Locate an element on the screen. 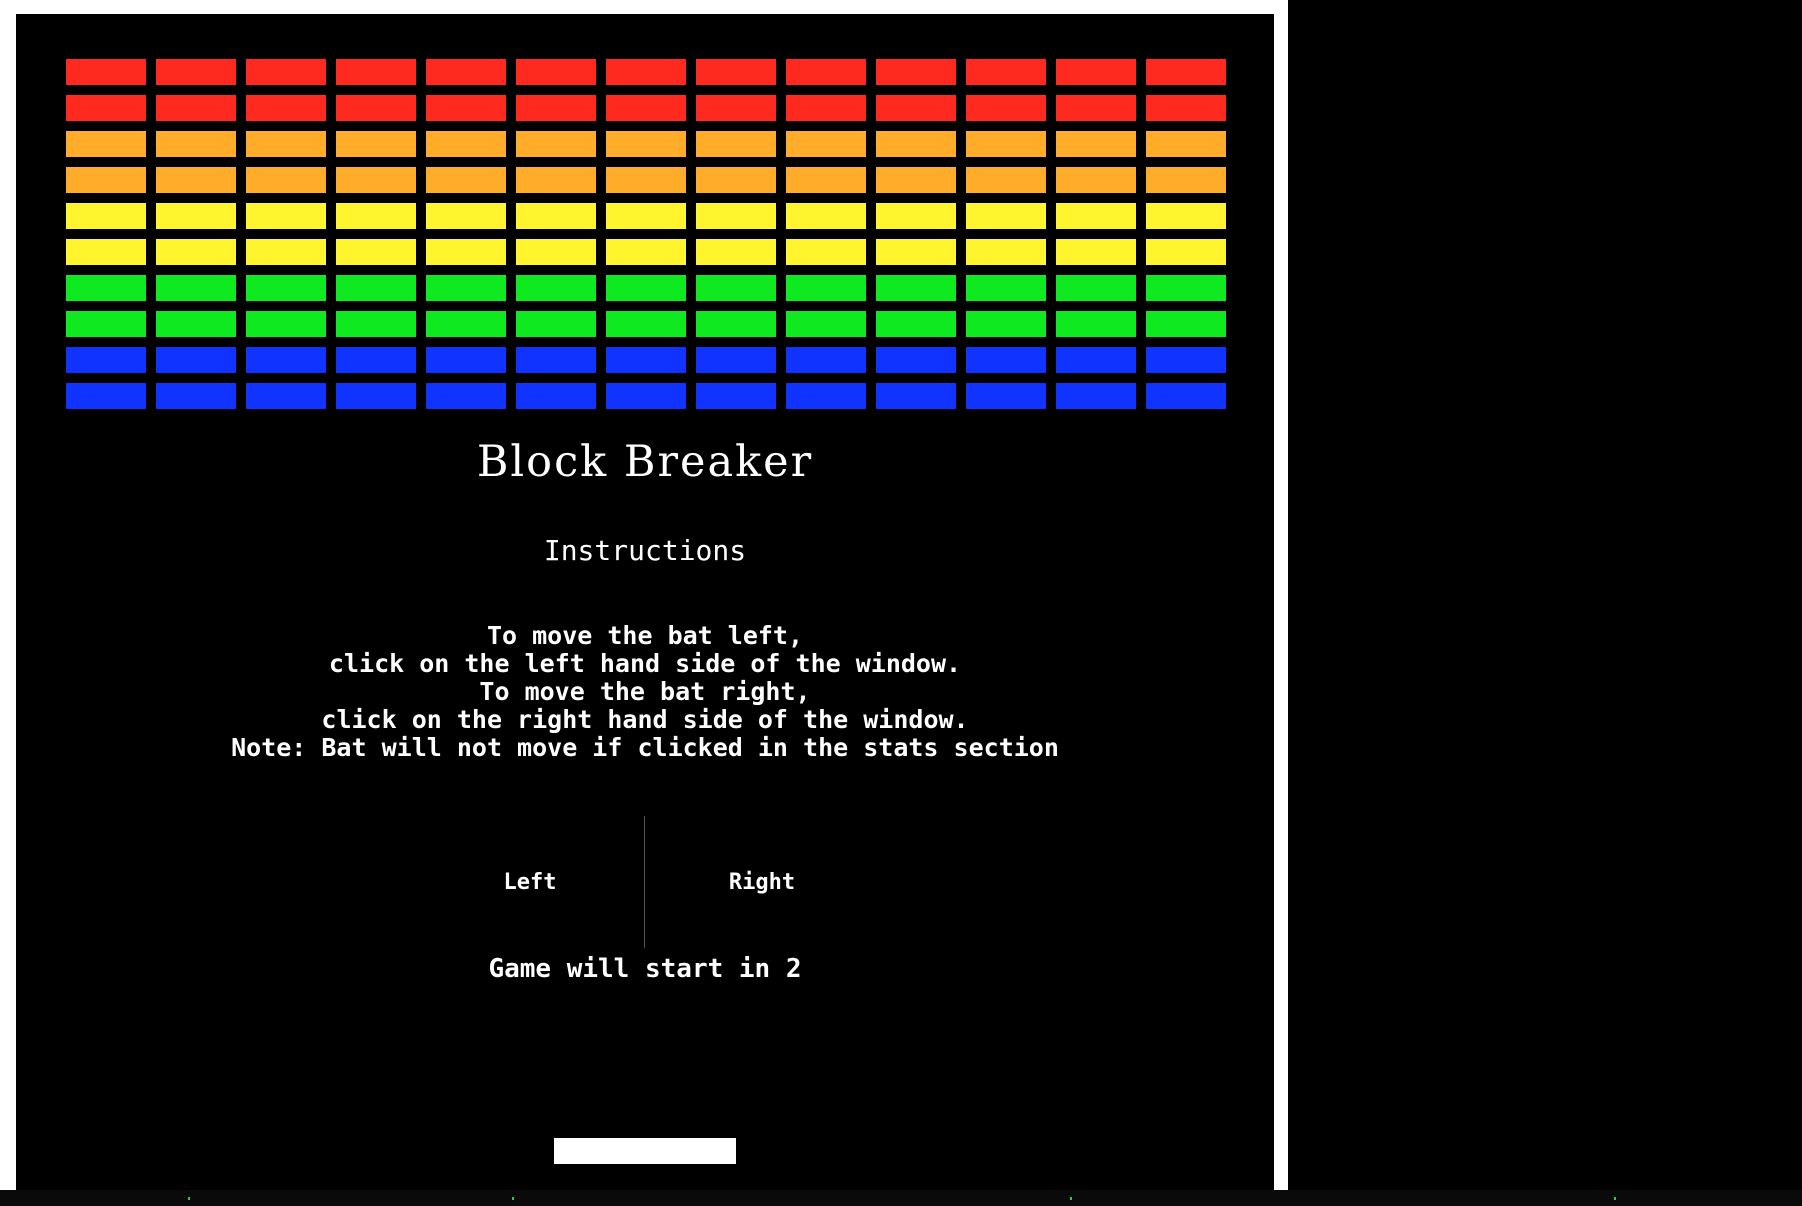 This screenshot has height=1206, width=1802. instructions-heading: Instructions is located at coordinates (645, 550).